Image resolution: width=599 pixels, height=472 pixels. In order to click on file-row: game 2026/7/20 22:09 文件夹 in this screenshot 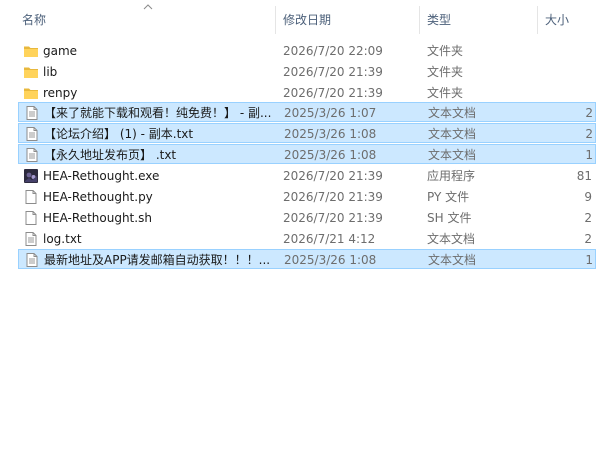, I will do `click(307, 51)`.